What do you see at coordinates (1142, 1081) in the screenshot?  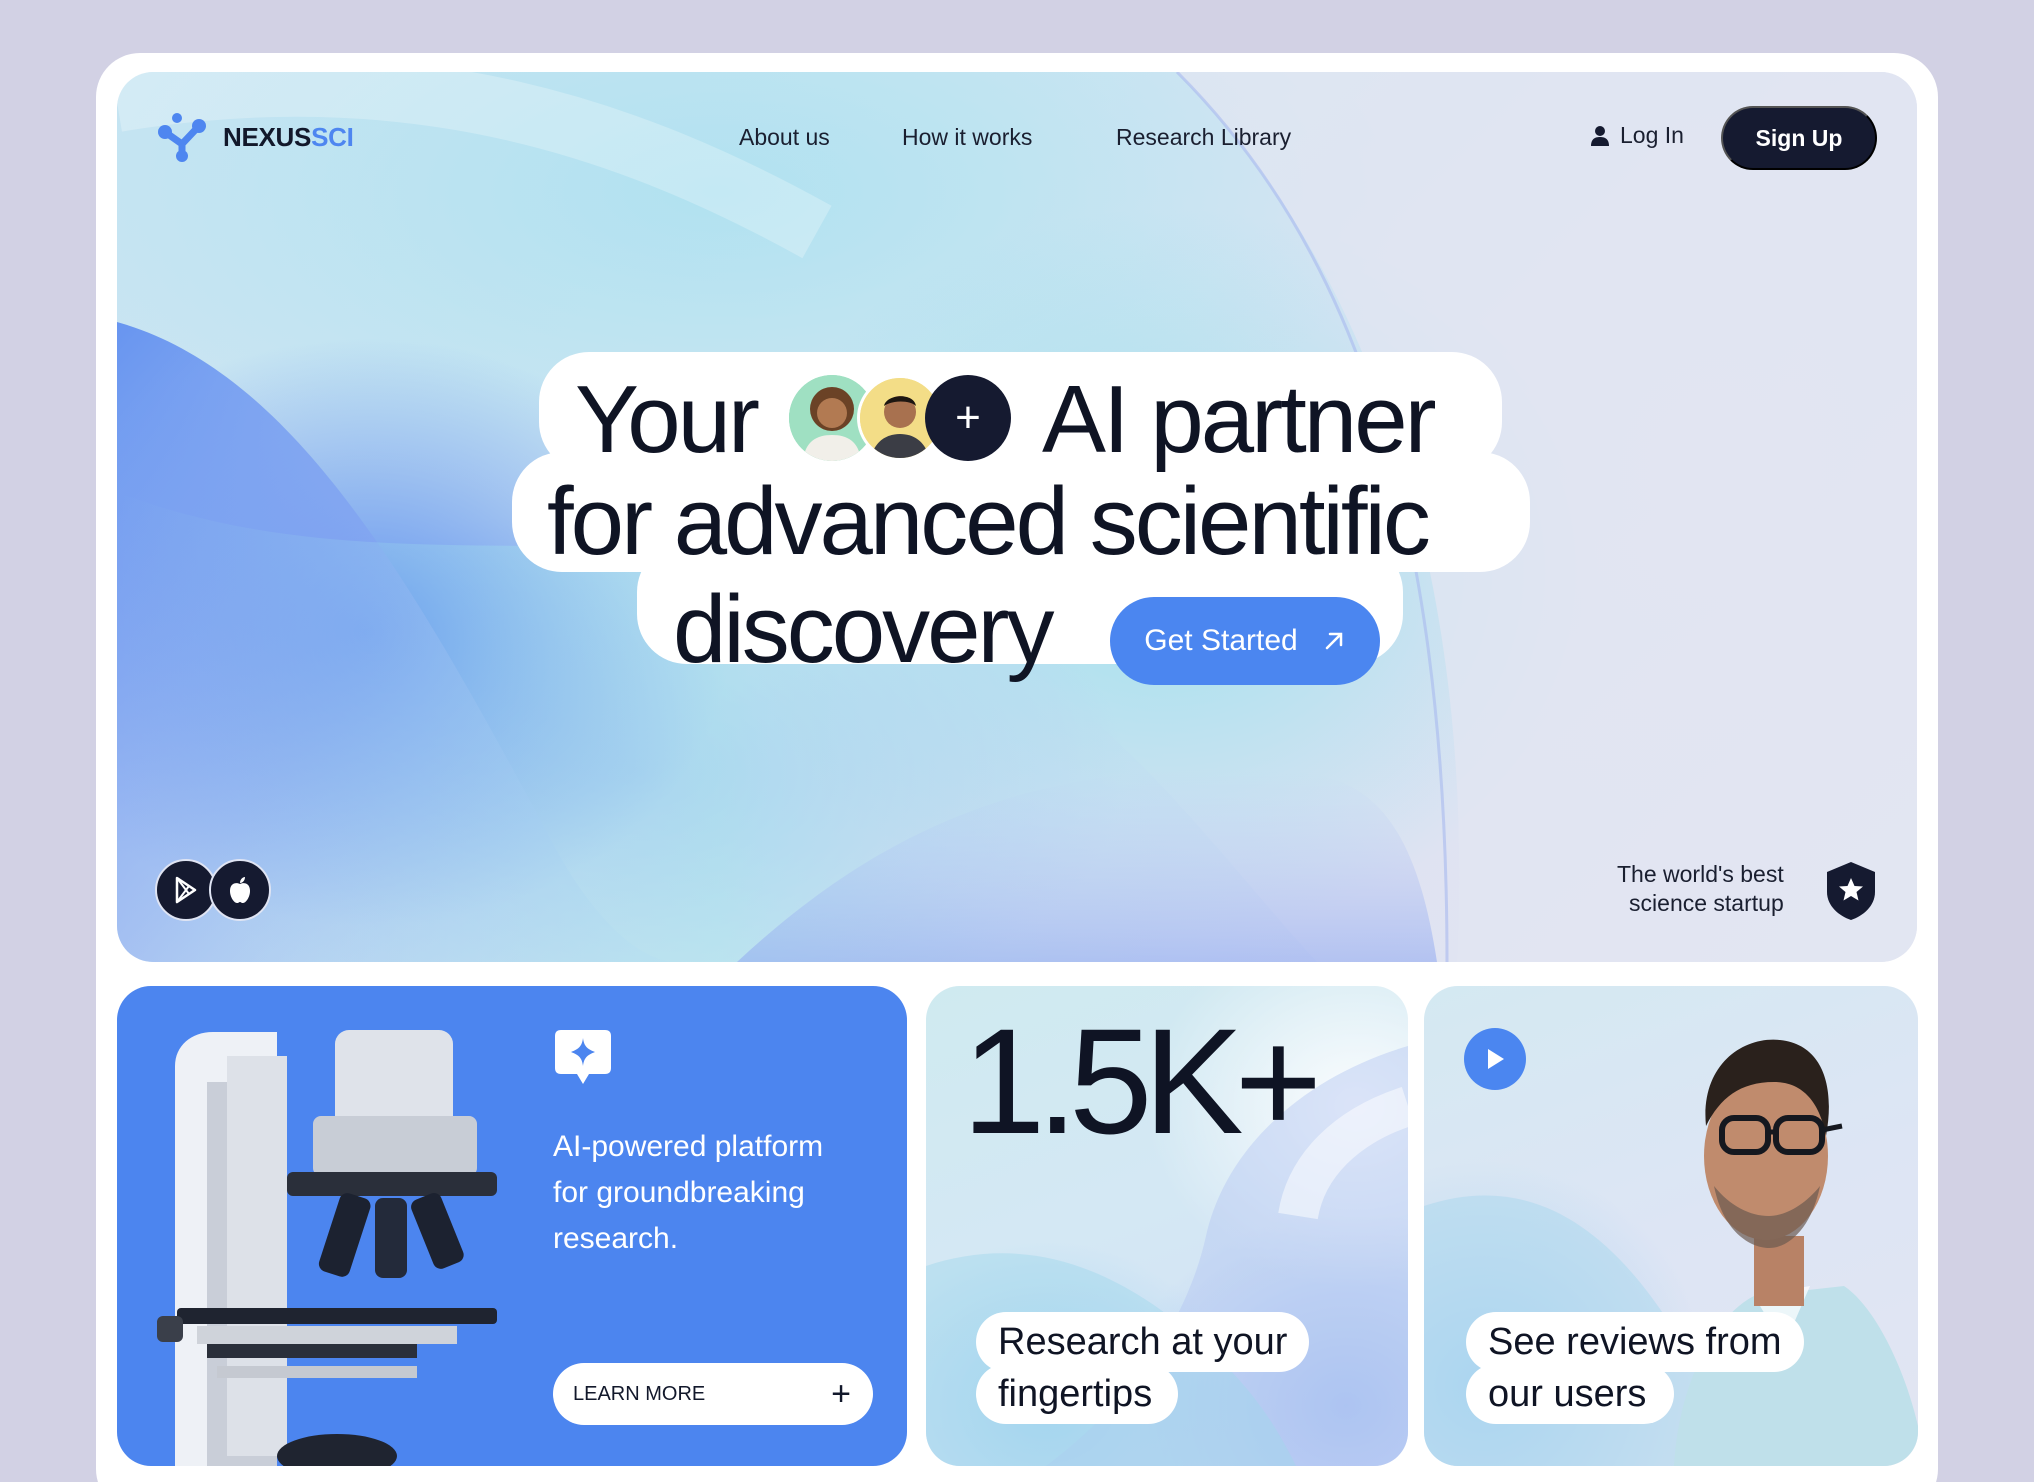 I see `research-count: 1.5K+` at bounding box center [1142, 1081].